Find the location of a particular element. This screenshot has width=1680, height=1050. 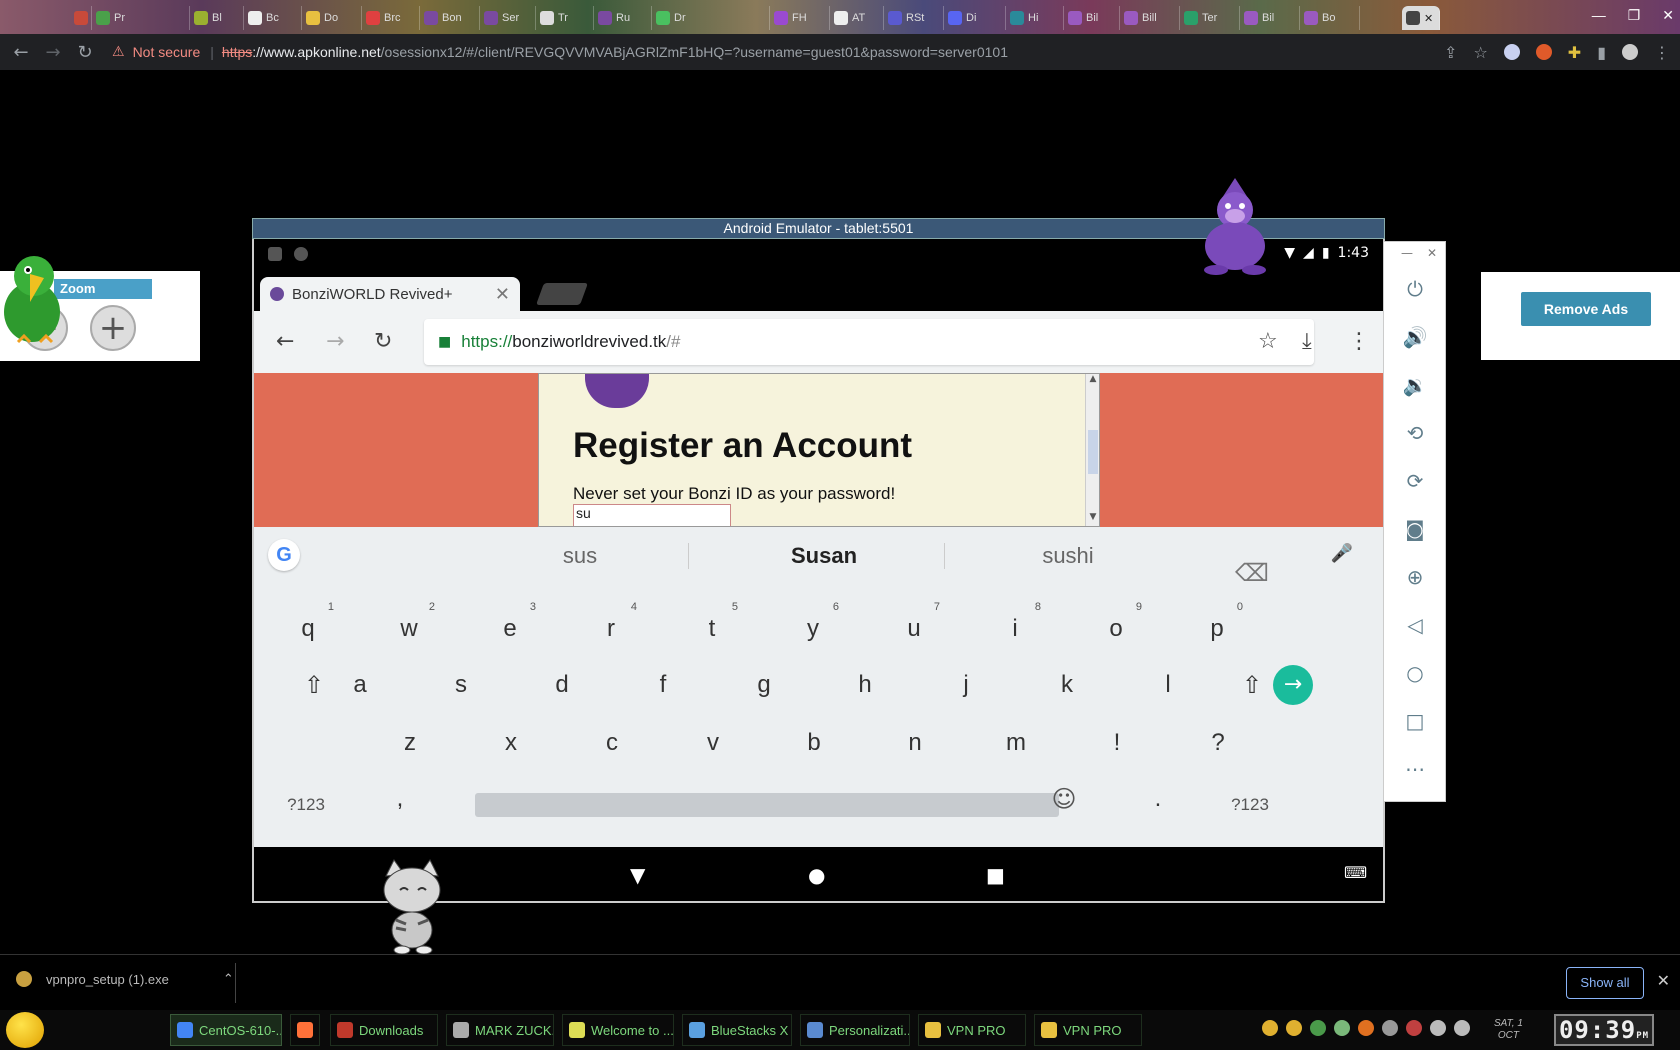

profile-avatar-icon is located at coordinates (1630, 52).